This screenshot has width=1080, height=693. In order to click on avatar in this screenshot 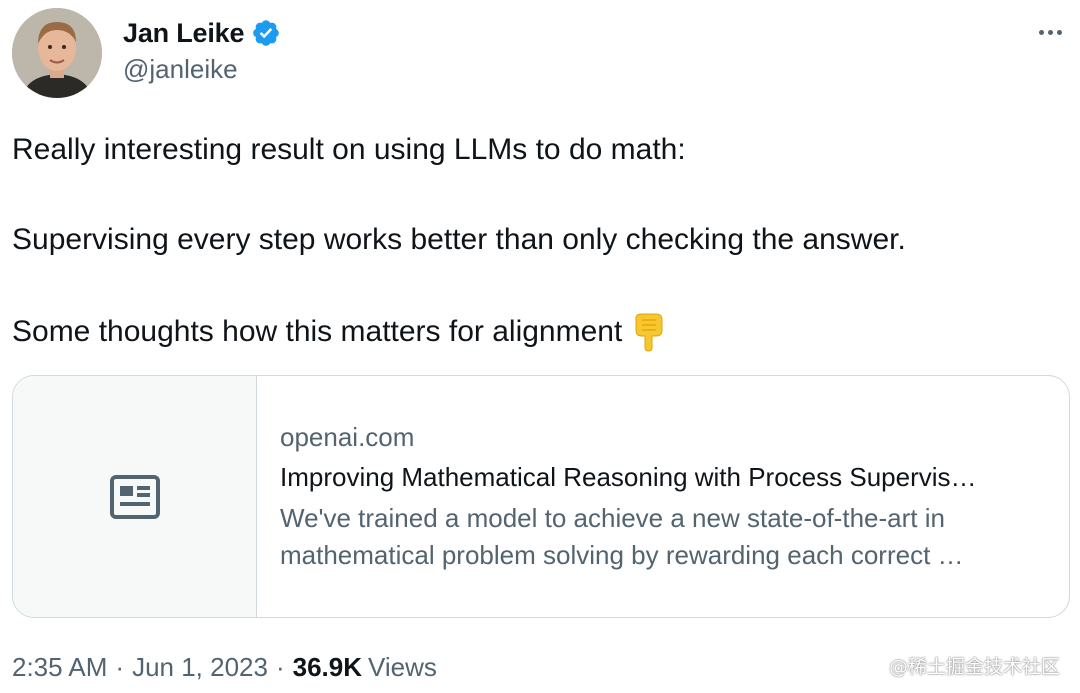, I will do `click(57, 53)`.